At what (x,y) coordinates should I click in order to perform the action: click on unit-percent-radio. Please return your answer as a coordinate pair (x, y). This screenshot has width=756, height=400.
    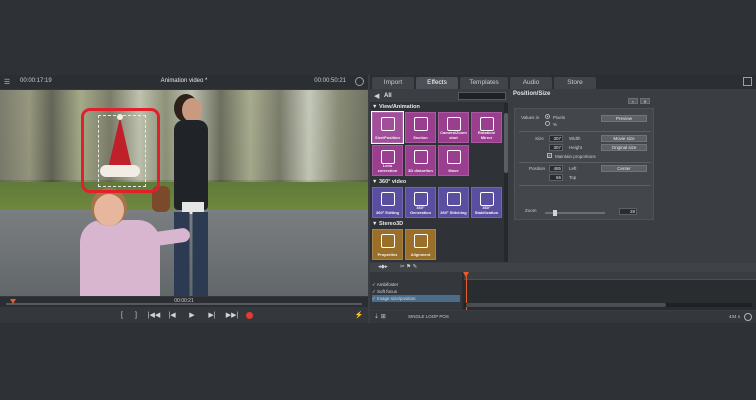
    Looking at the image, I should click on (547, 123).